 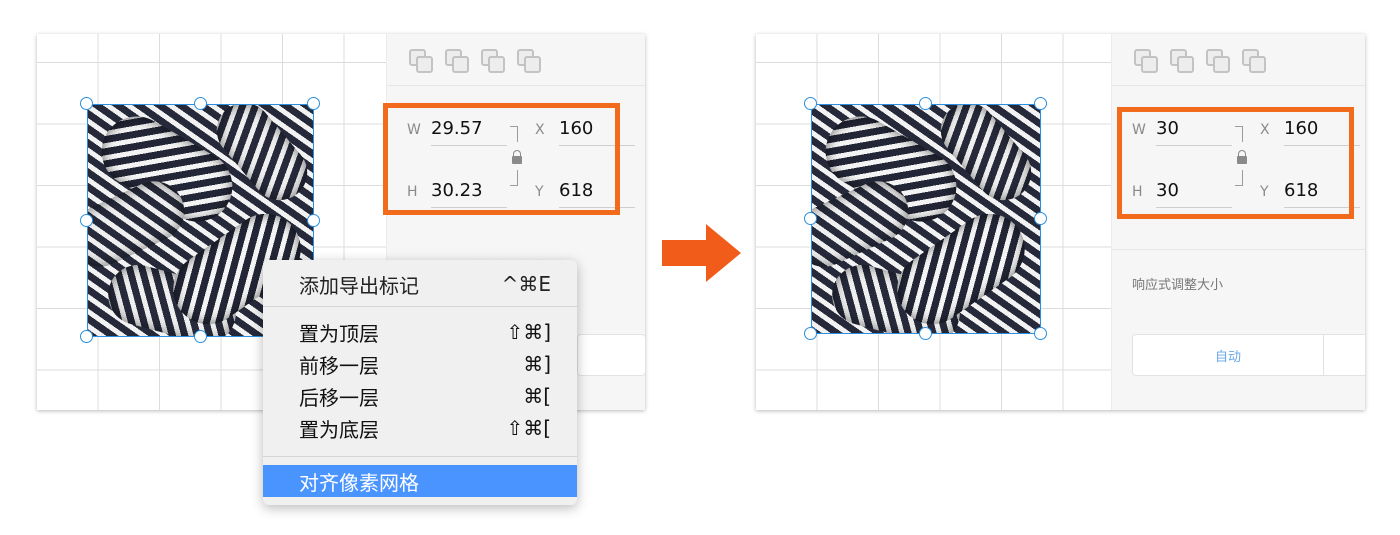 I want to click on menu-item-label: 置为底层, so click(x=339, y=429).